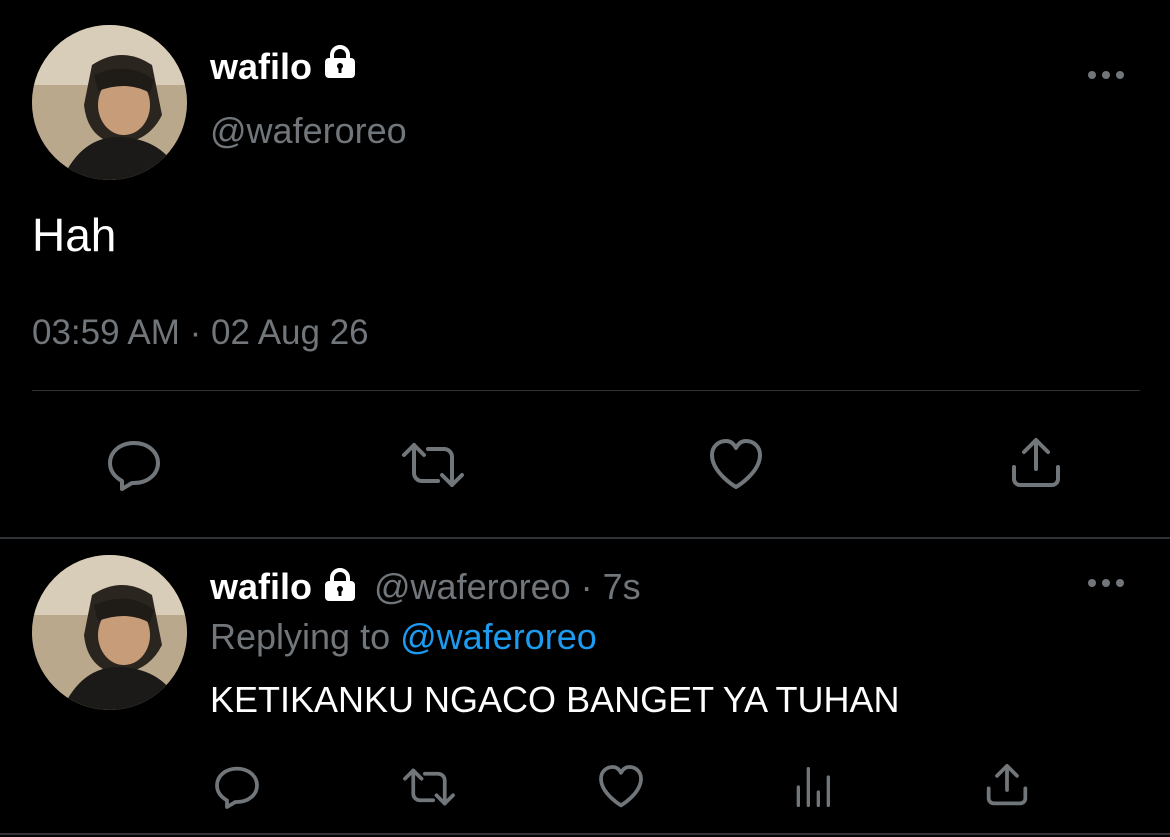 This screenshot has width=1170, height=837. What do you see at coordinates (507, 587) in the screenshot?
I see `user-handle-and-time: @waferoreo · 7s` at bounding box center [507, 587].